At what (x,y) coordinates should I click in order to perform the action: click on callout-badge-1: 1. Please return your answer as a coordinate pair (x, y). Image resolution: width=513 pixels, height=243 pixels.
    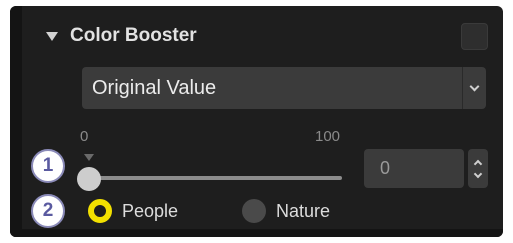
    Looking at the image, I should click on (48, 166).